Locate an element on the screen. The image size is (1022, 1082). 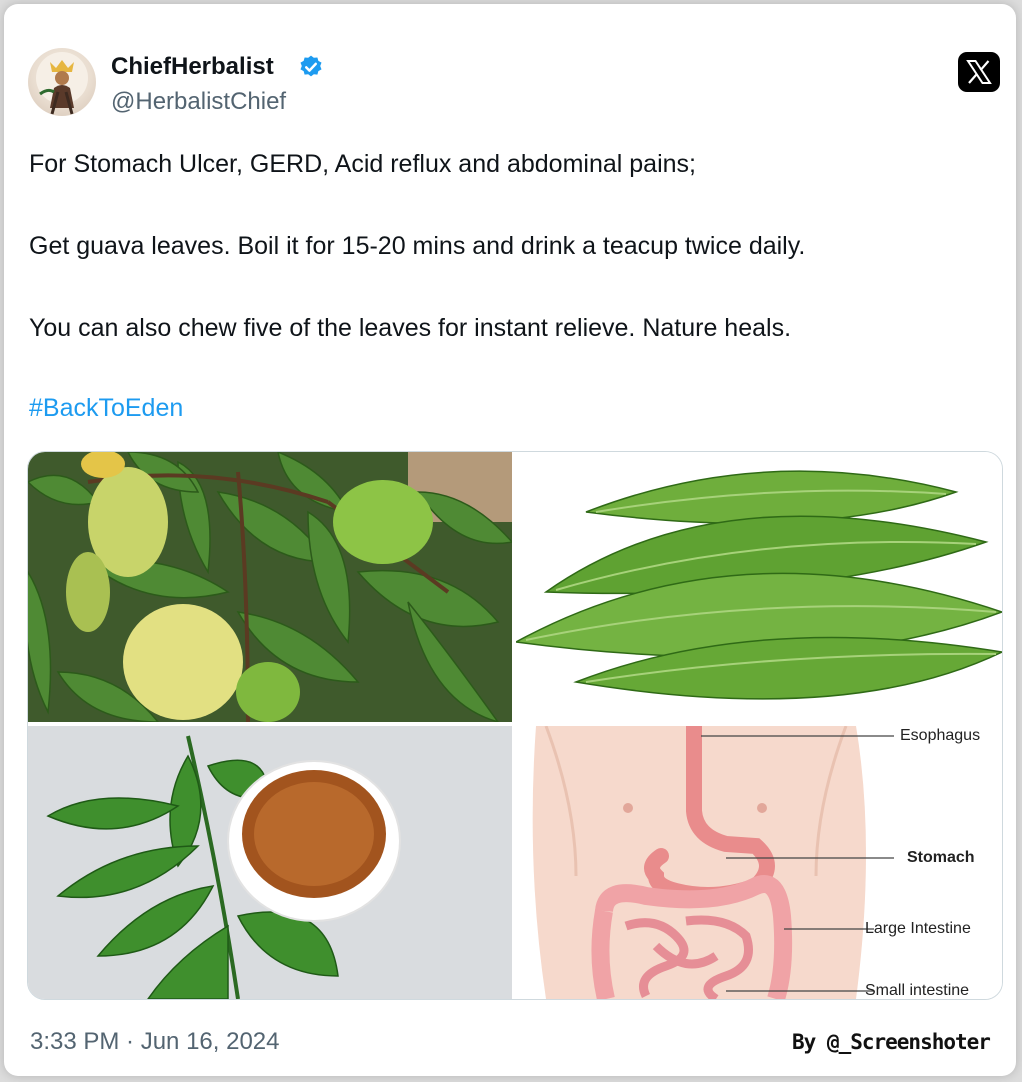
photo-guava-fruits is located at coordinates (270, 587).